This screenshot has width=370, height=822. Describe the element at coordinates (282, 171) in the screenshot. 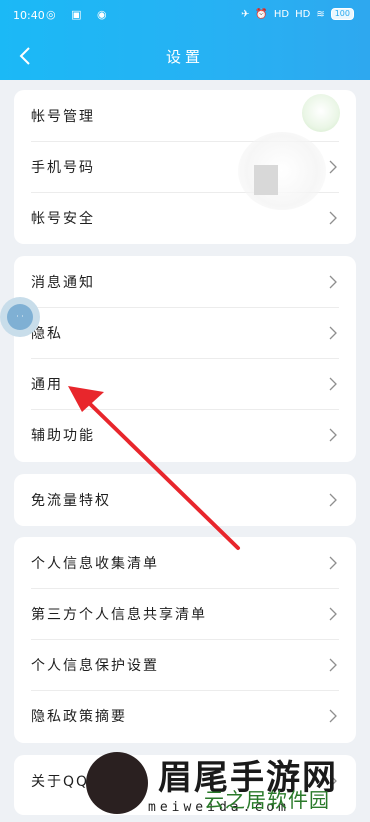

I see `blur-overlay` at that location.